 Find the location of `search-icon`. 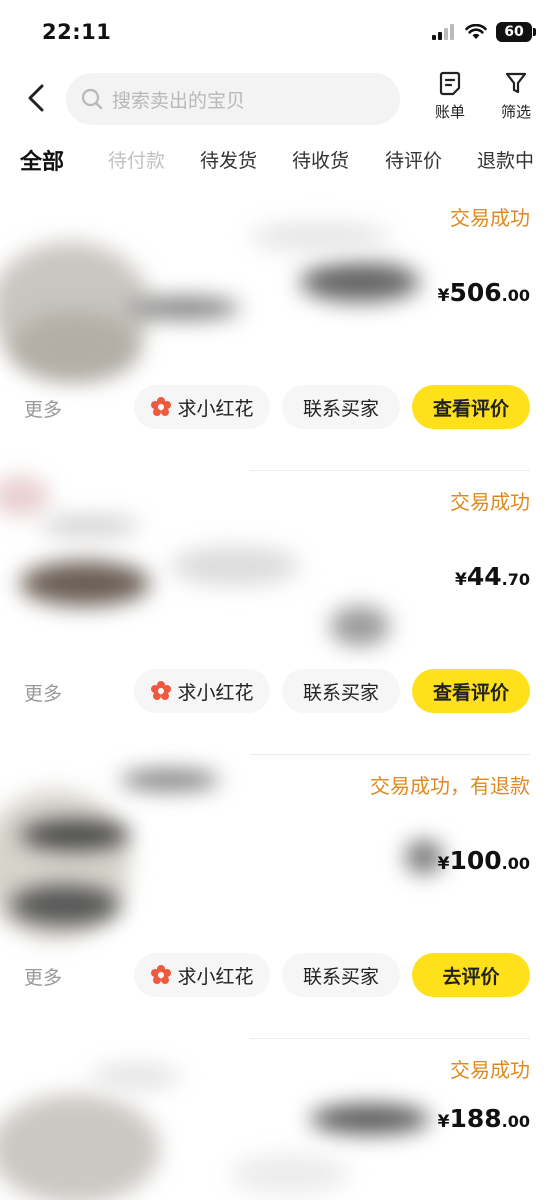

search-icon is located at coordinates (92, 99).